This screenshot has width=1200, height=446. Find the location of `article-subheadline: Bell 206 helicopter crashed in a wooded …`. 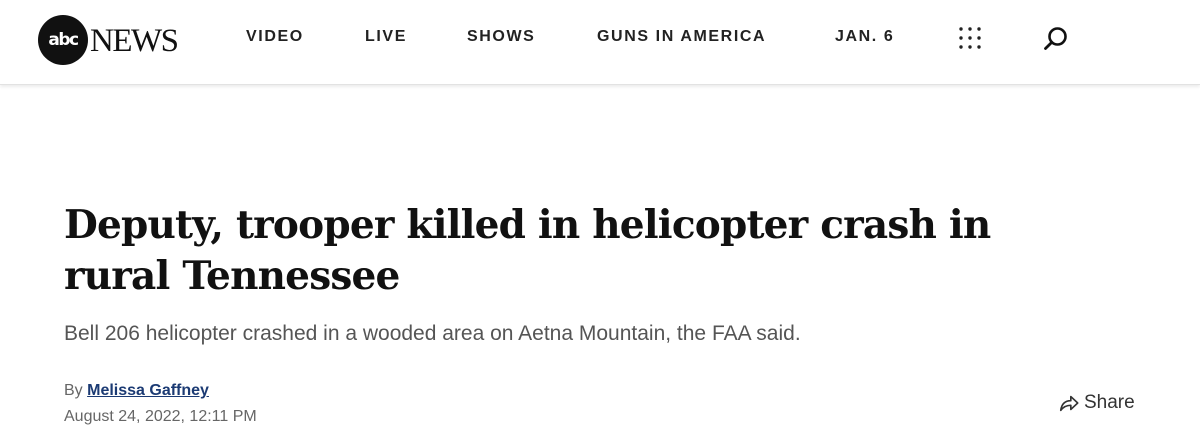

article-subheadline: Bell 206 helicopter crashed in a wooded … is located at coordinates (432, 333).